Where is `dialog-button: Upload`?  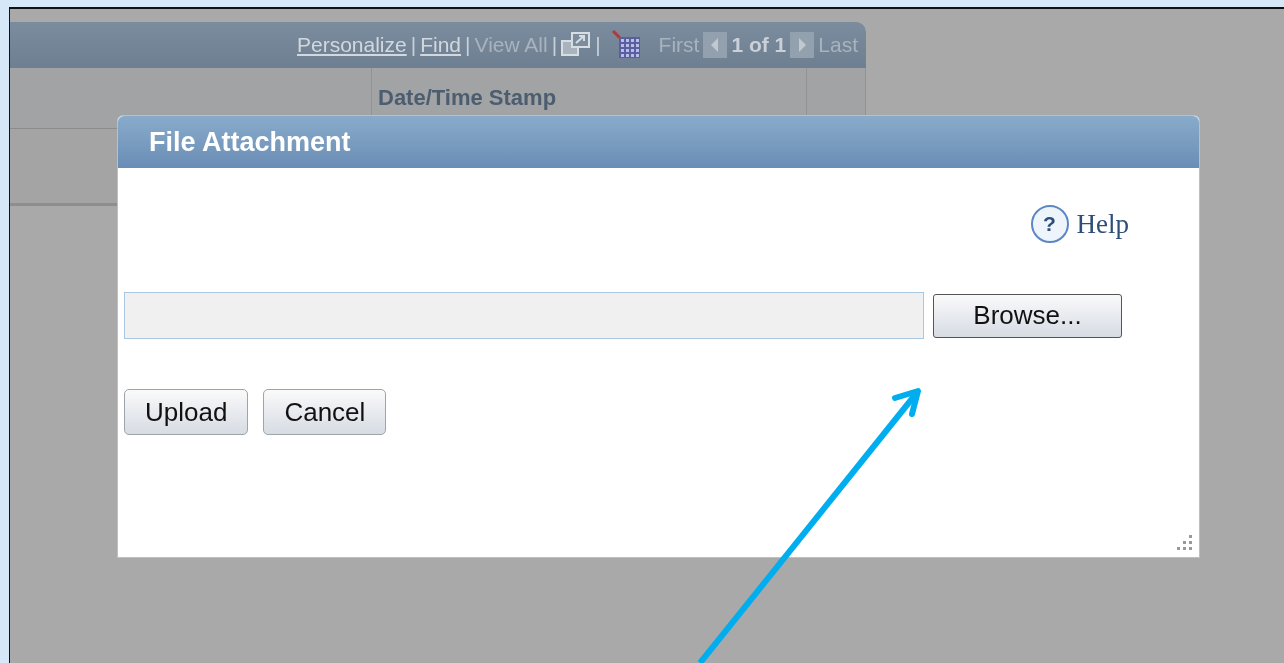 dialog-button: Upload is located at coordinates (186, 412).